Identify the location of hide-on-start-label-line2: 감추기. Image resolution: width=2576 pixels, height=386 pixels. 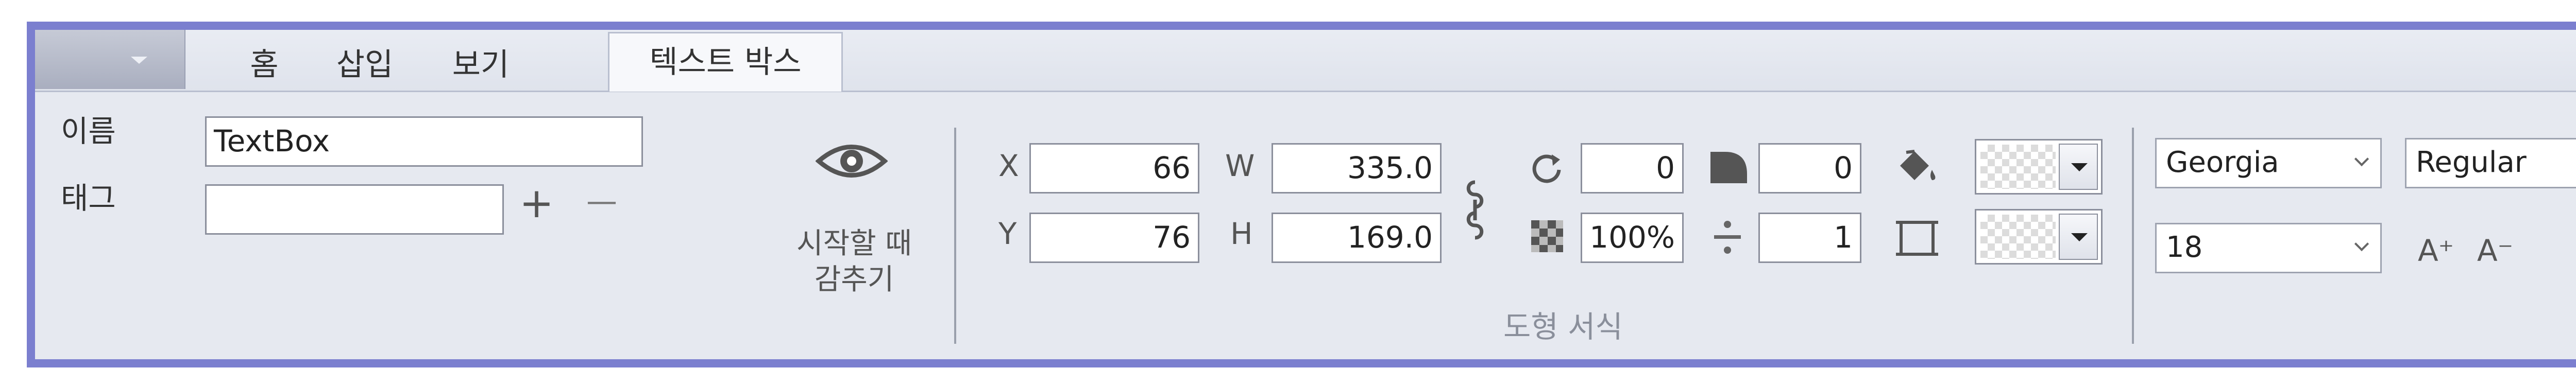
(854, 279).